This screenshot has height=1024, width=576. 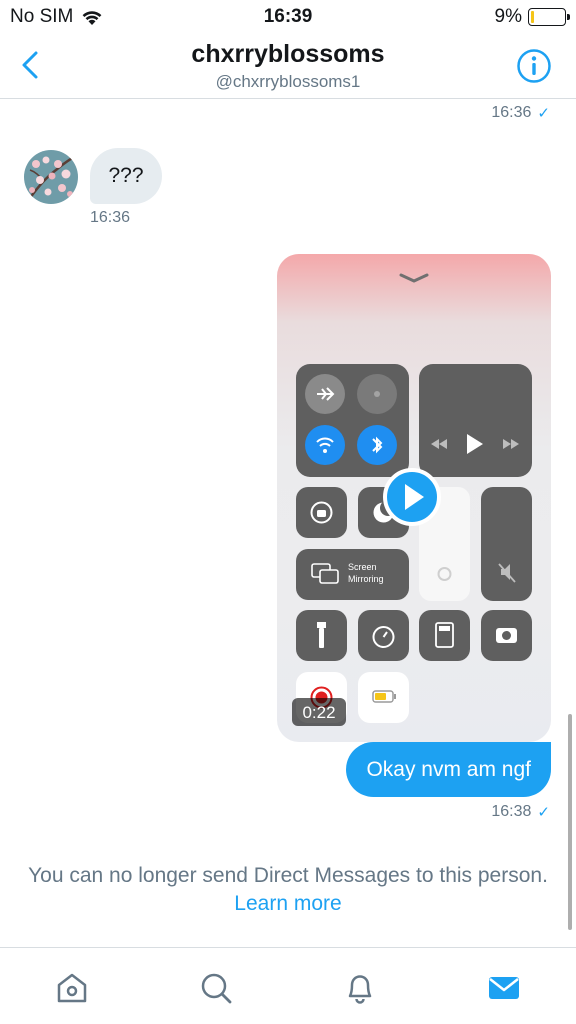 I want to click on conversation-handle: @chxrryblossoms1, so click(x=288, y=81).